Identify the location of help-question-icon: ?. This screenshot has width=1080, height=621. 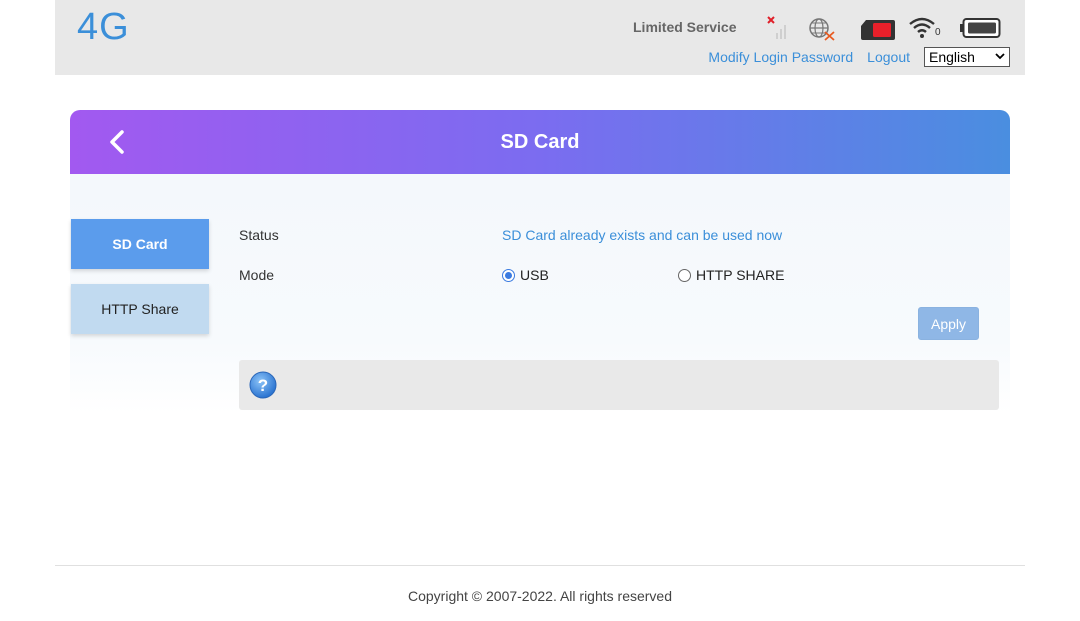
(263, 385).